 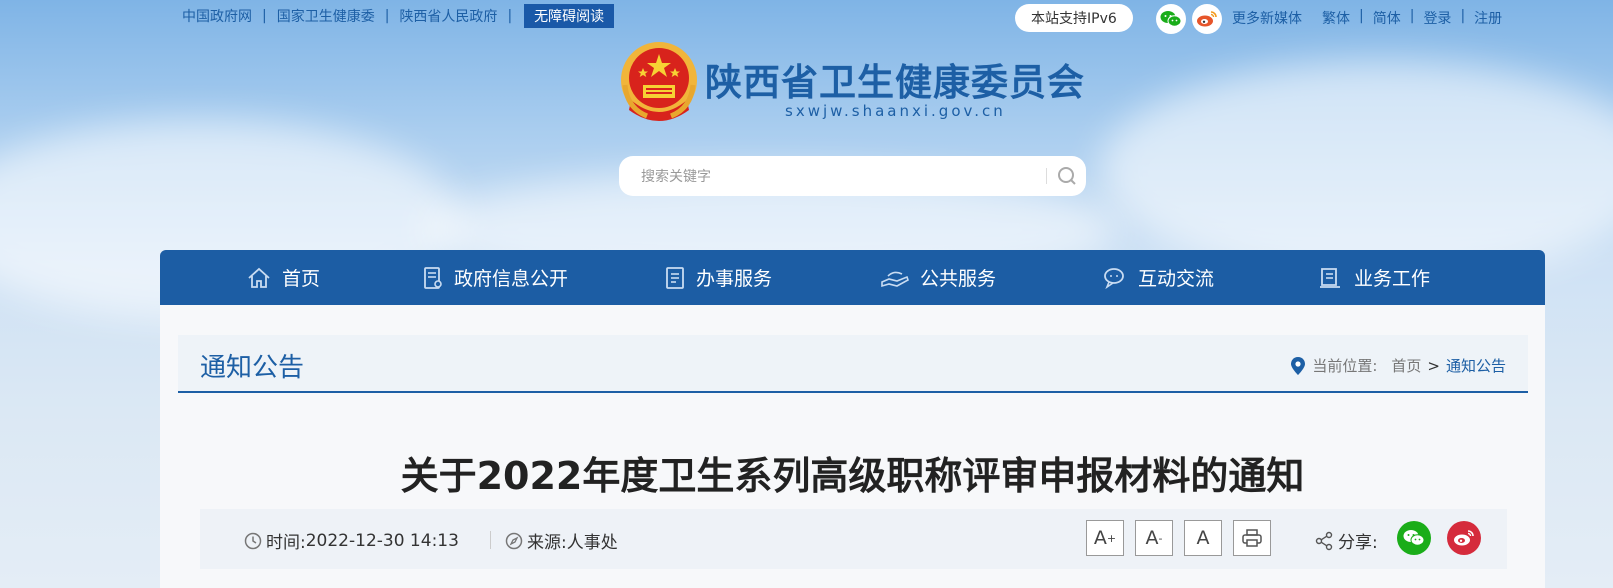 I want to click on chat-icon, so click(x=1114, y=278).